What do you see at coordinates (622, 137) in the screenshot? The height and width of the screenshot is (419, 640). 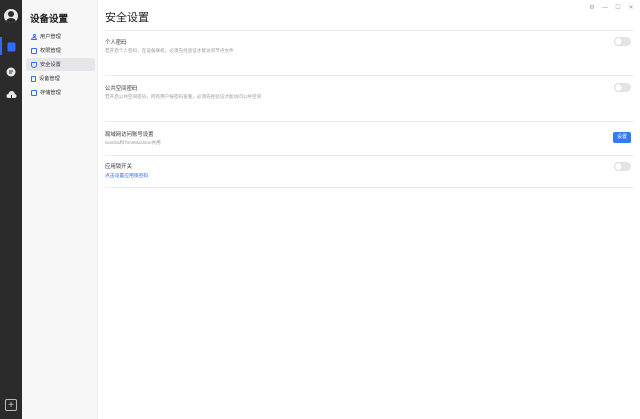 I see `lan-account-settings-button: 设置` at bounding box center [622, 137].